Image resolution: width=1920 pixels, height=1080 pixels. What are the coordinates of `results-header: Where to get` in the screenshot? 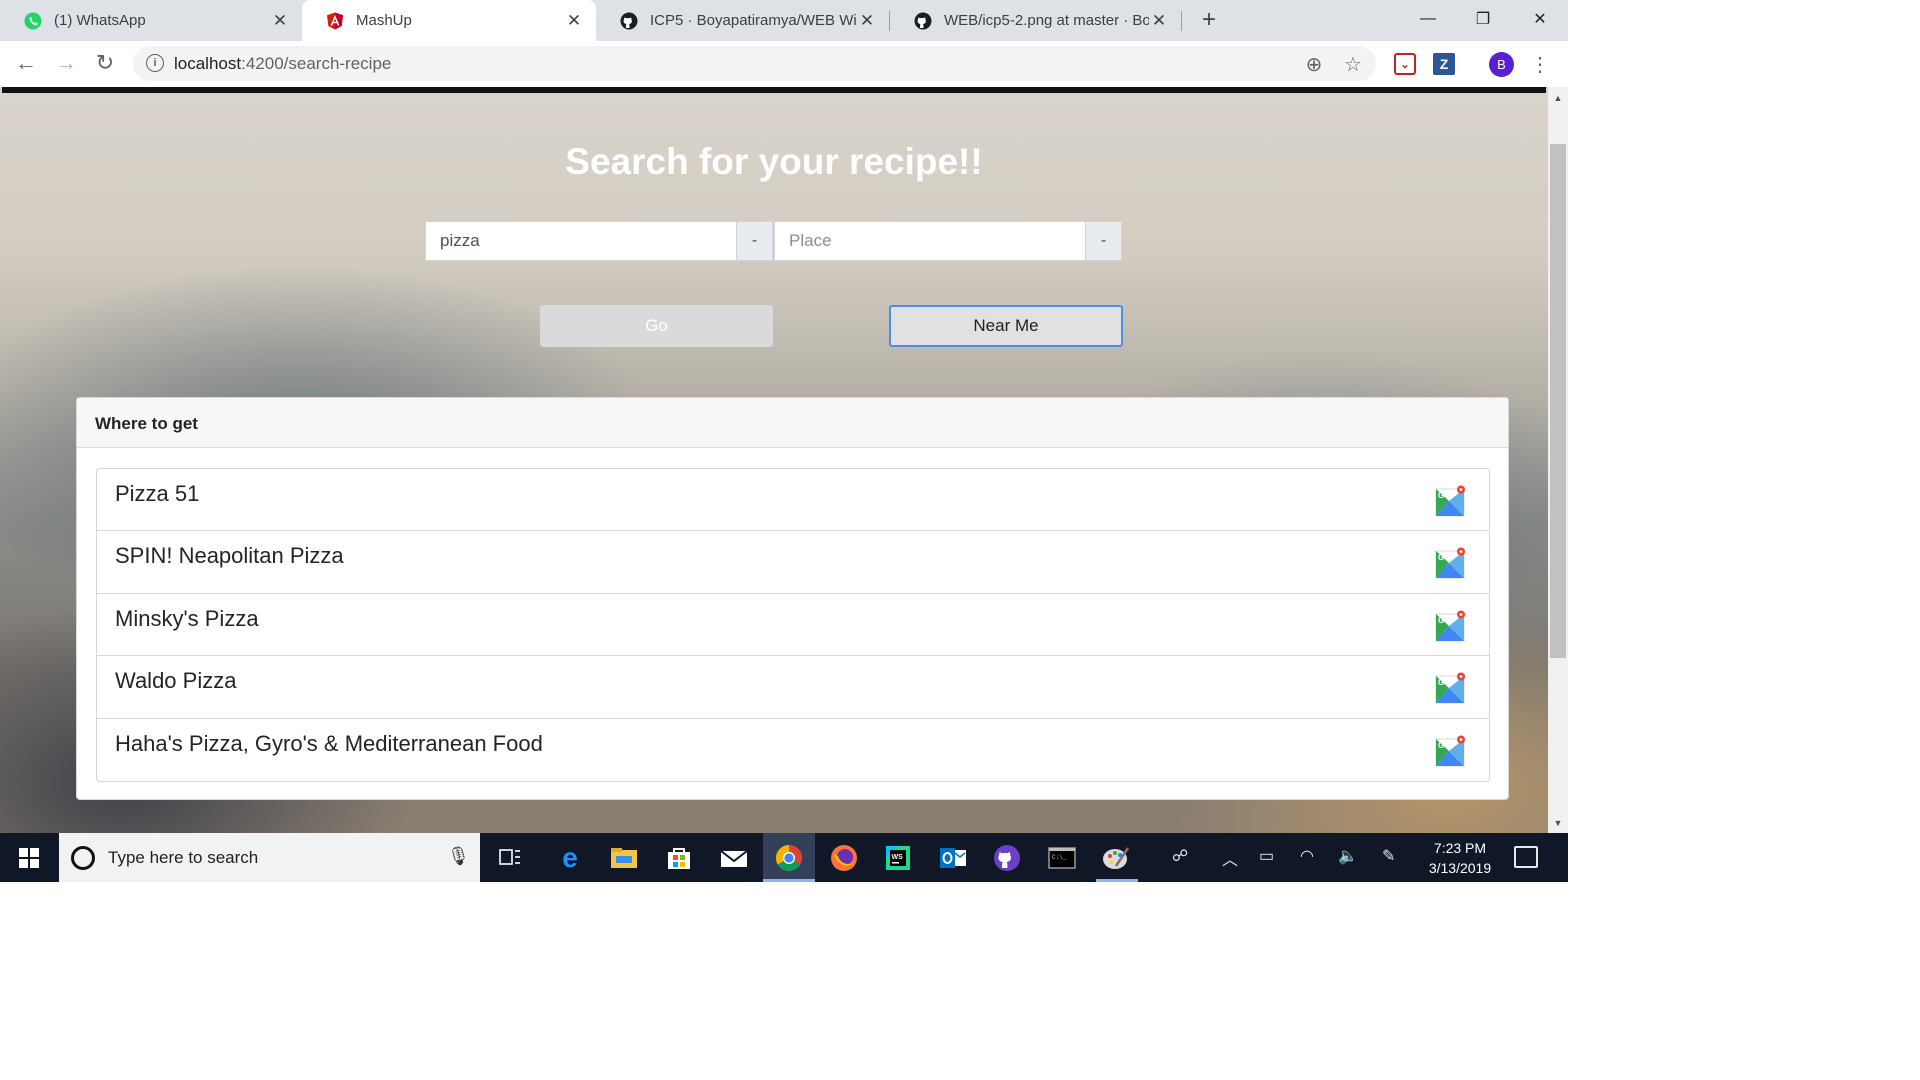 It's located at (792, 423).